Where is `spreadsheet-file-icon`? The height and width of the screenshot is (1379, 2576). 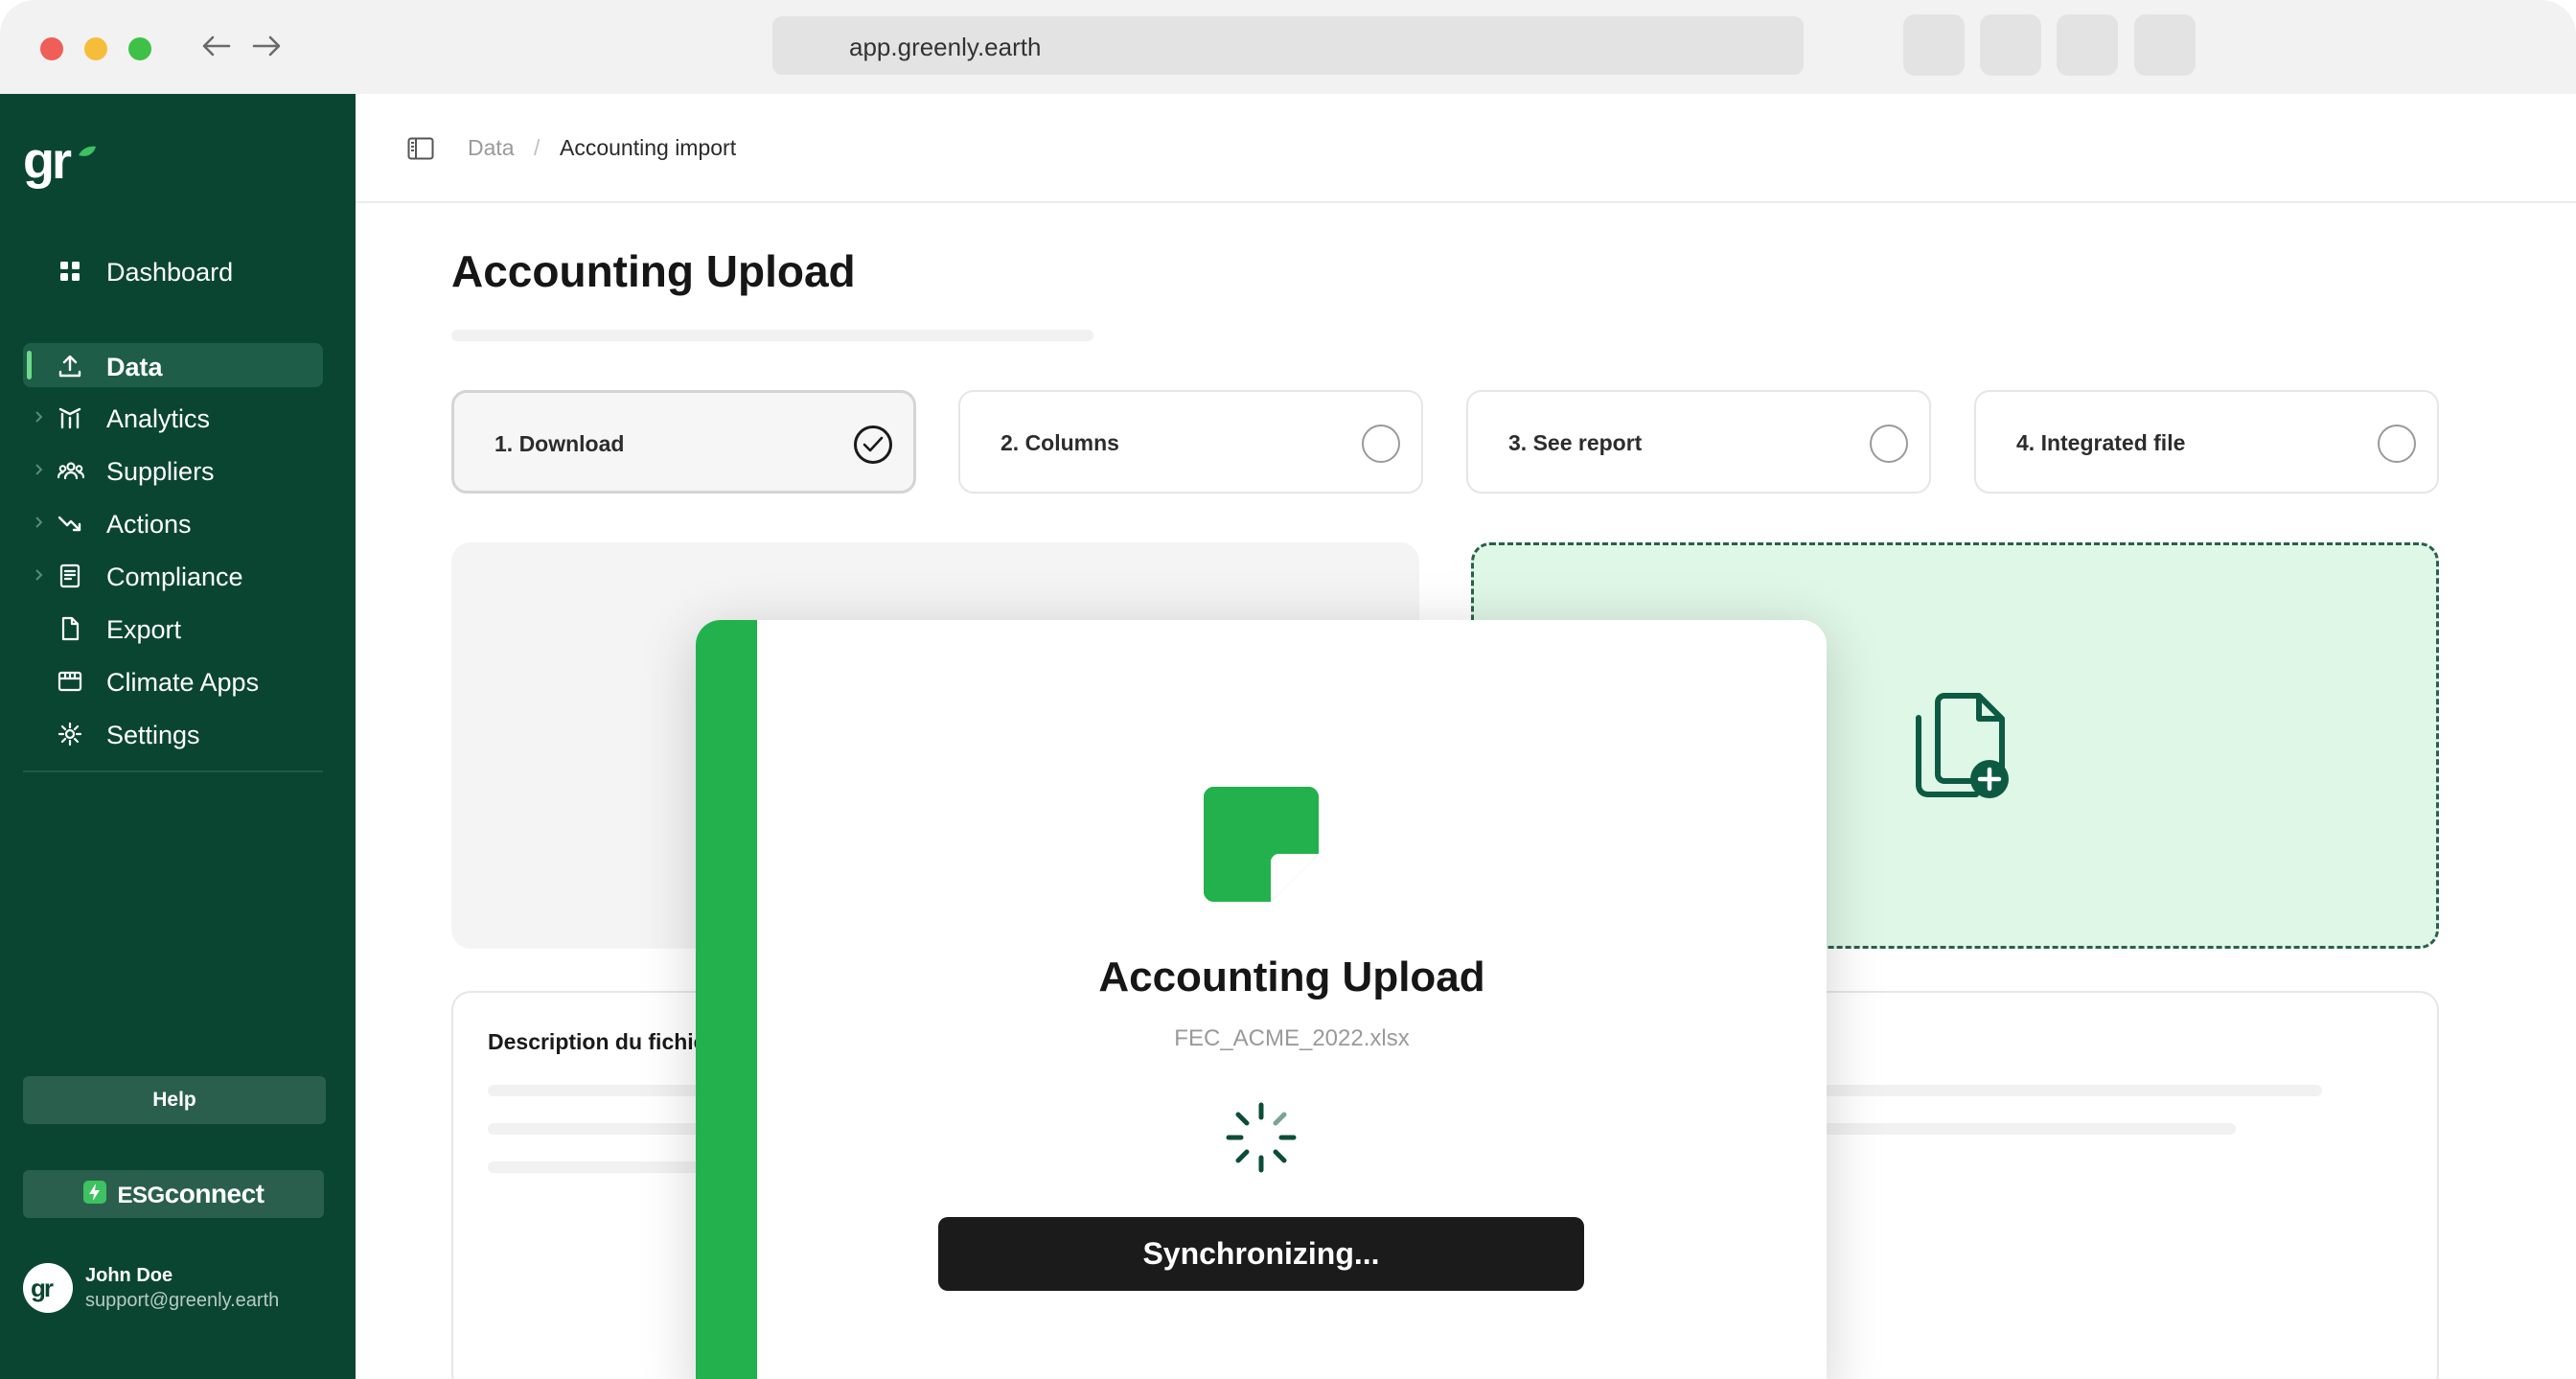 spreadsheet-file-icon is located at coordinates (1261, 844).